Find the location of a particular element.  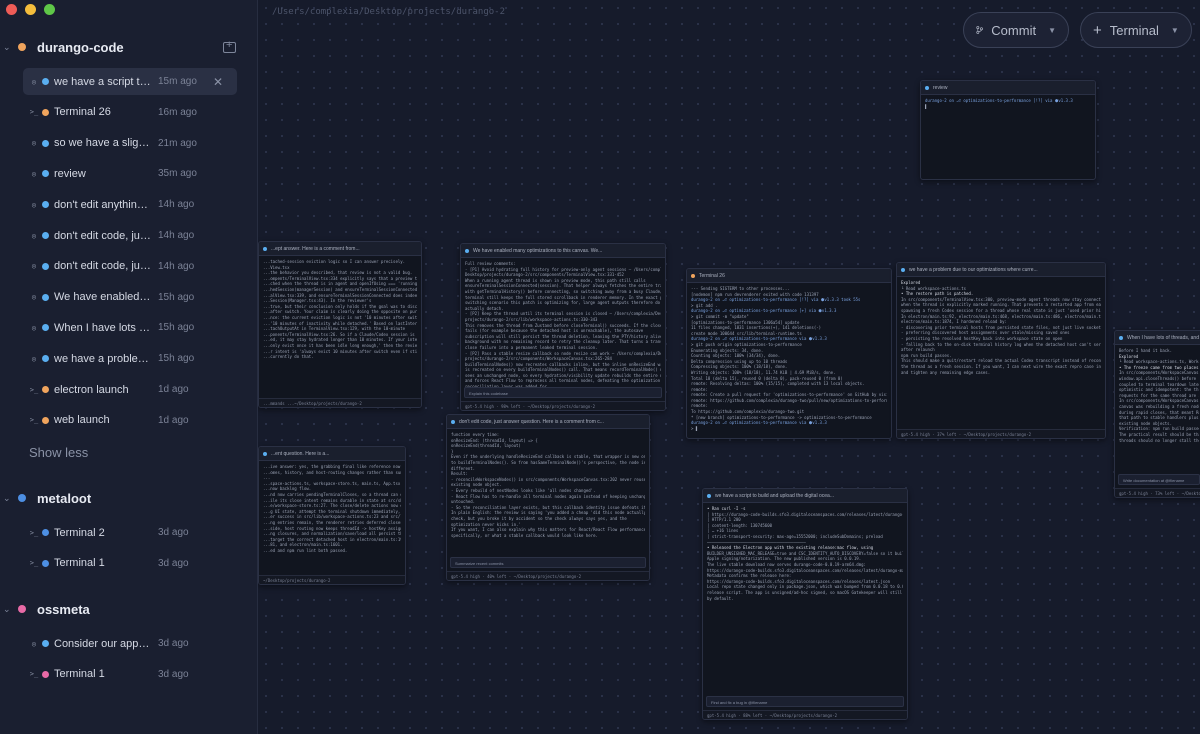

terminal-label: Terminal is located at coordinates (1134, 30).